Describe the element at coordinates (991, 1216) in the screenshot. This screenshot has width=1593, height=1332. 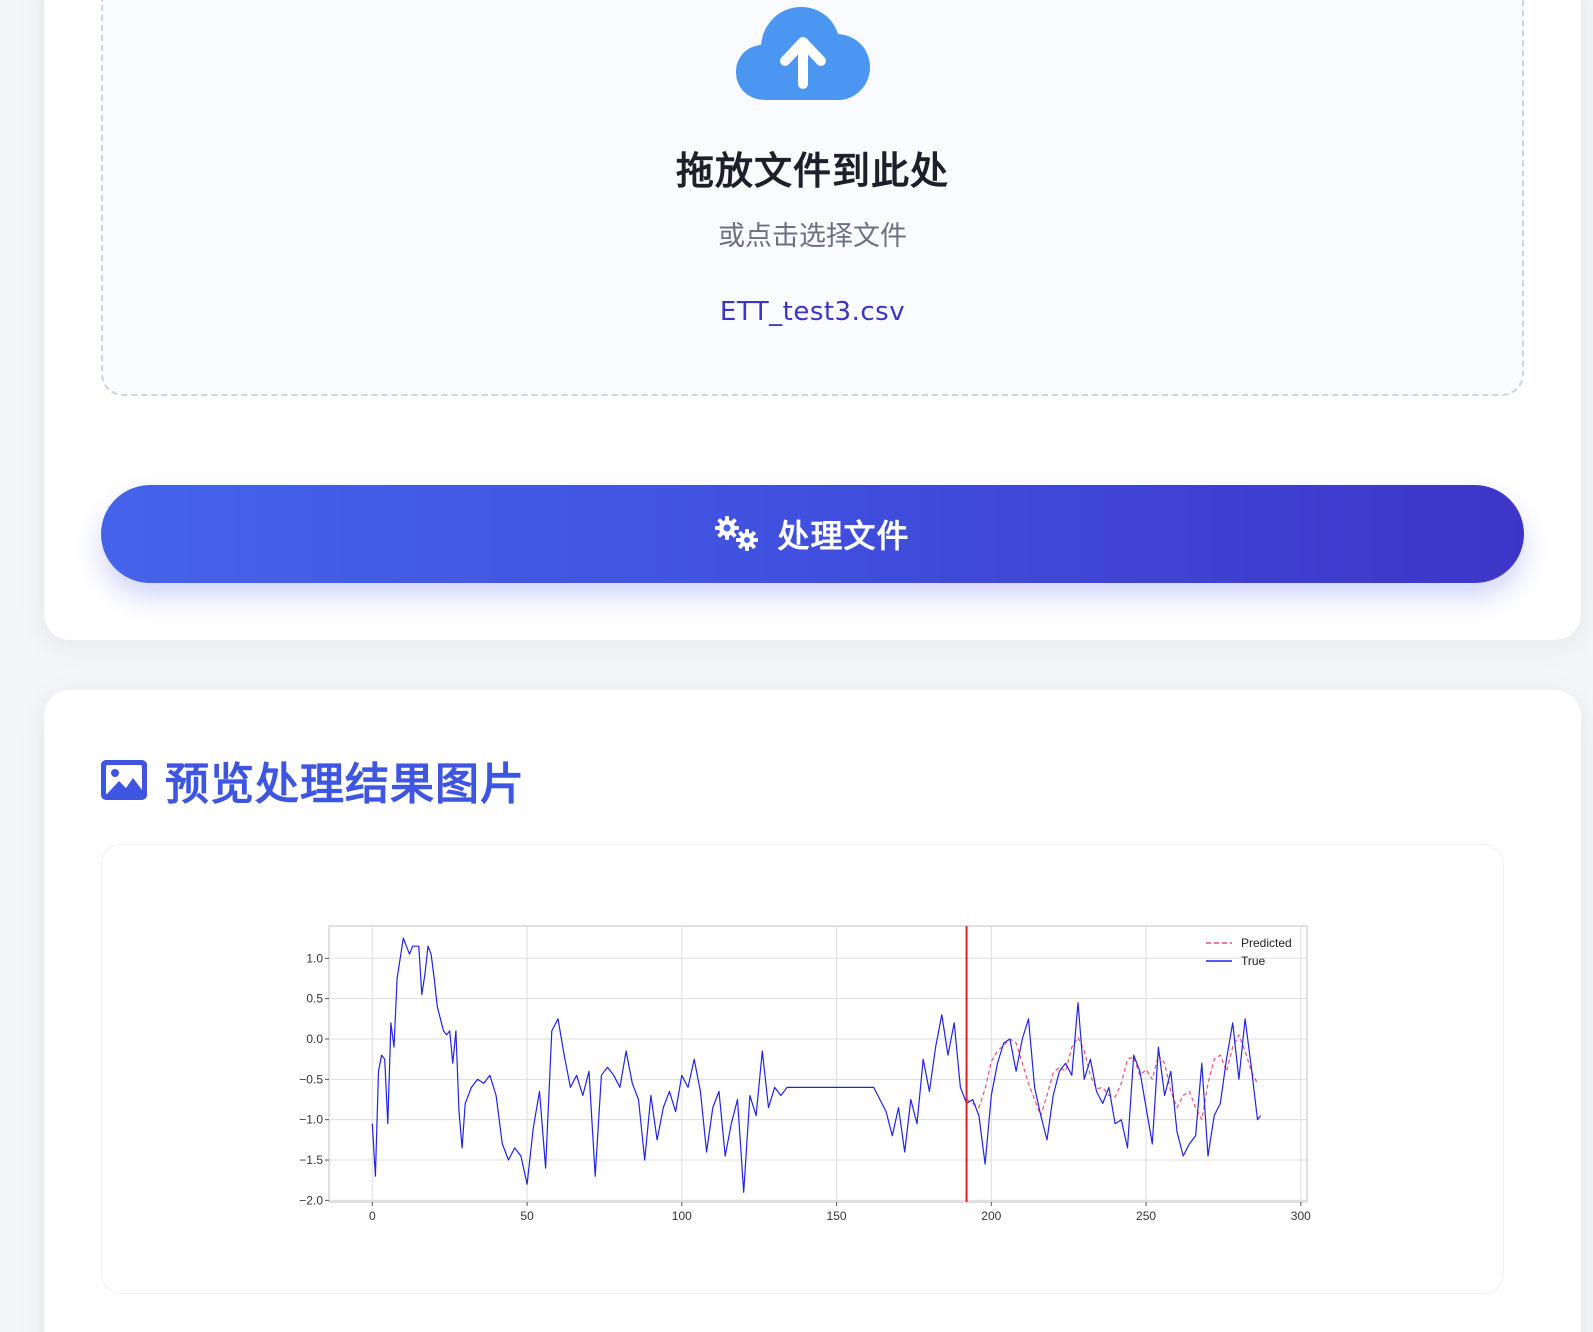
I see `x-tick-label: 200` at that location.